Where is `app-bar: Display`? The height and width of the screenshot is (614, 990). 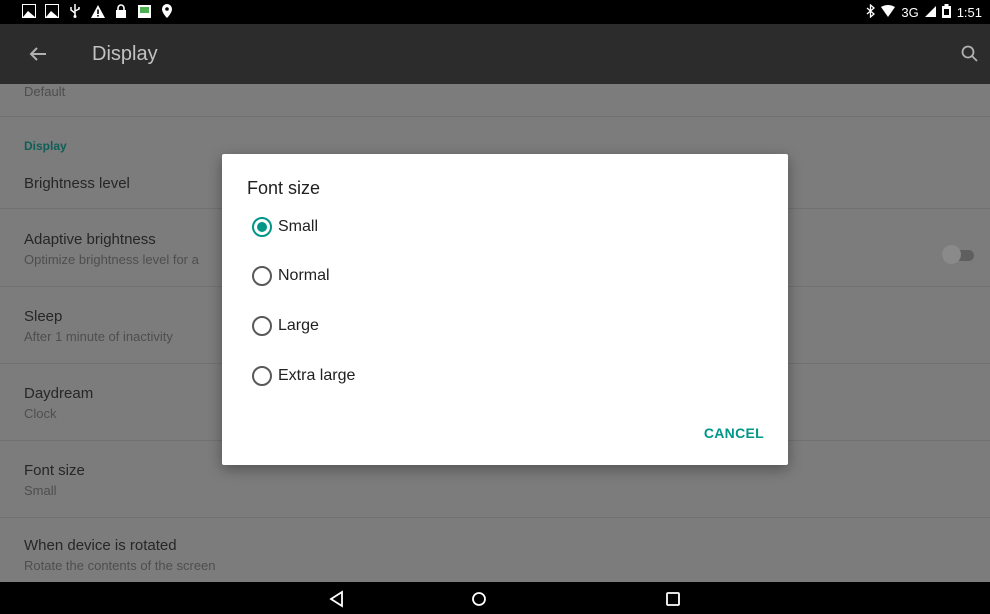
app-bar: Display is located at coordinates (495, 54).